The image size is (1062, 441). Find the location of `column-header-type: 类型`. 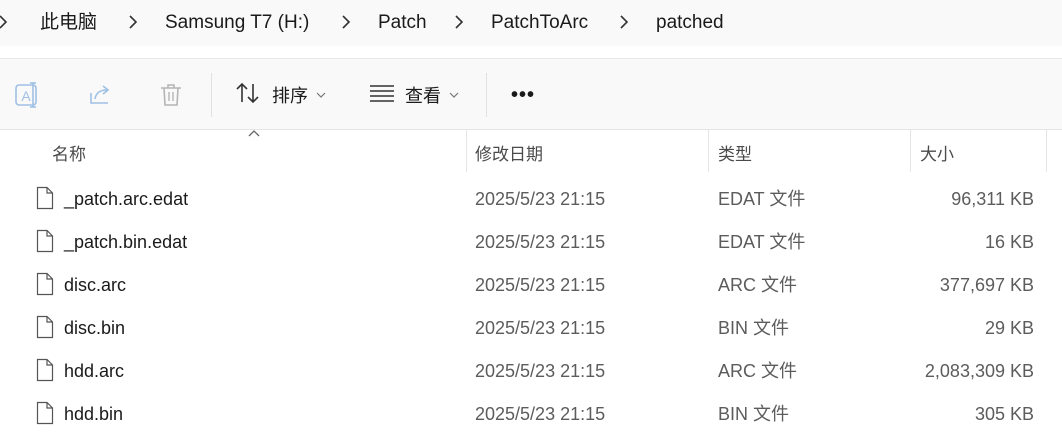

column-header-type: 类型 is located at coordinates (735, 152).